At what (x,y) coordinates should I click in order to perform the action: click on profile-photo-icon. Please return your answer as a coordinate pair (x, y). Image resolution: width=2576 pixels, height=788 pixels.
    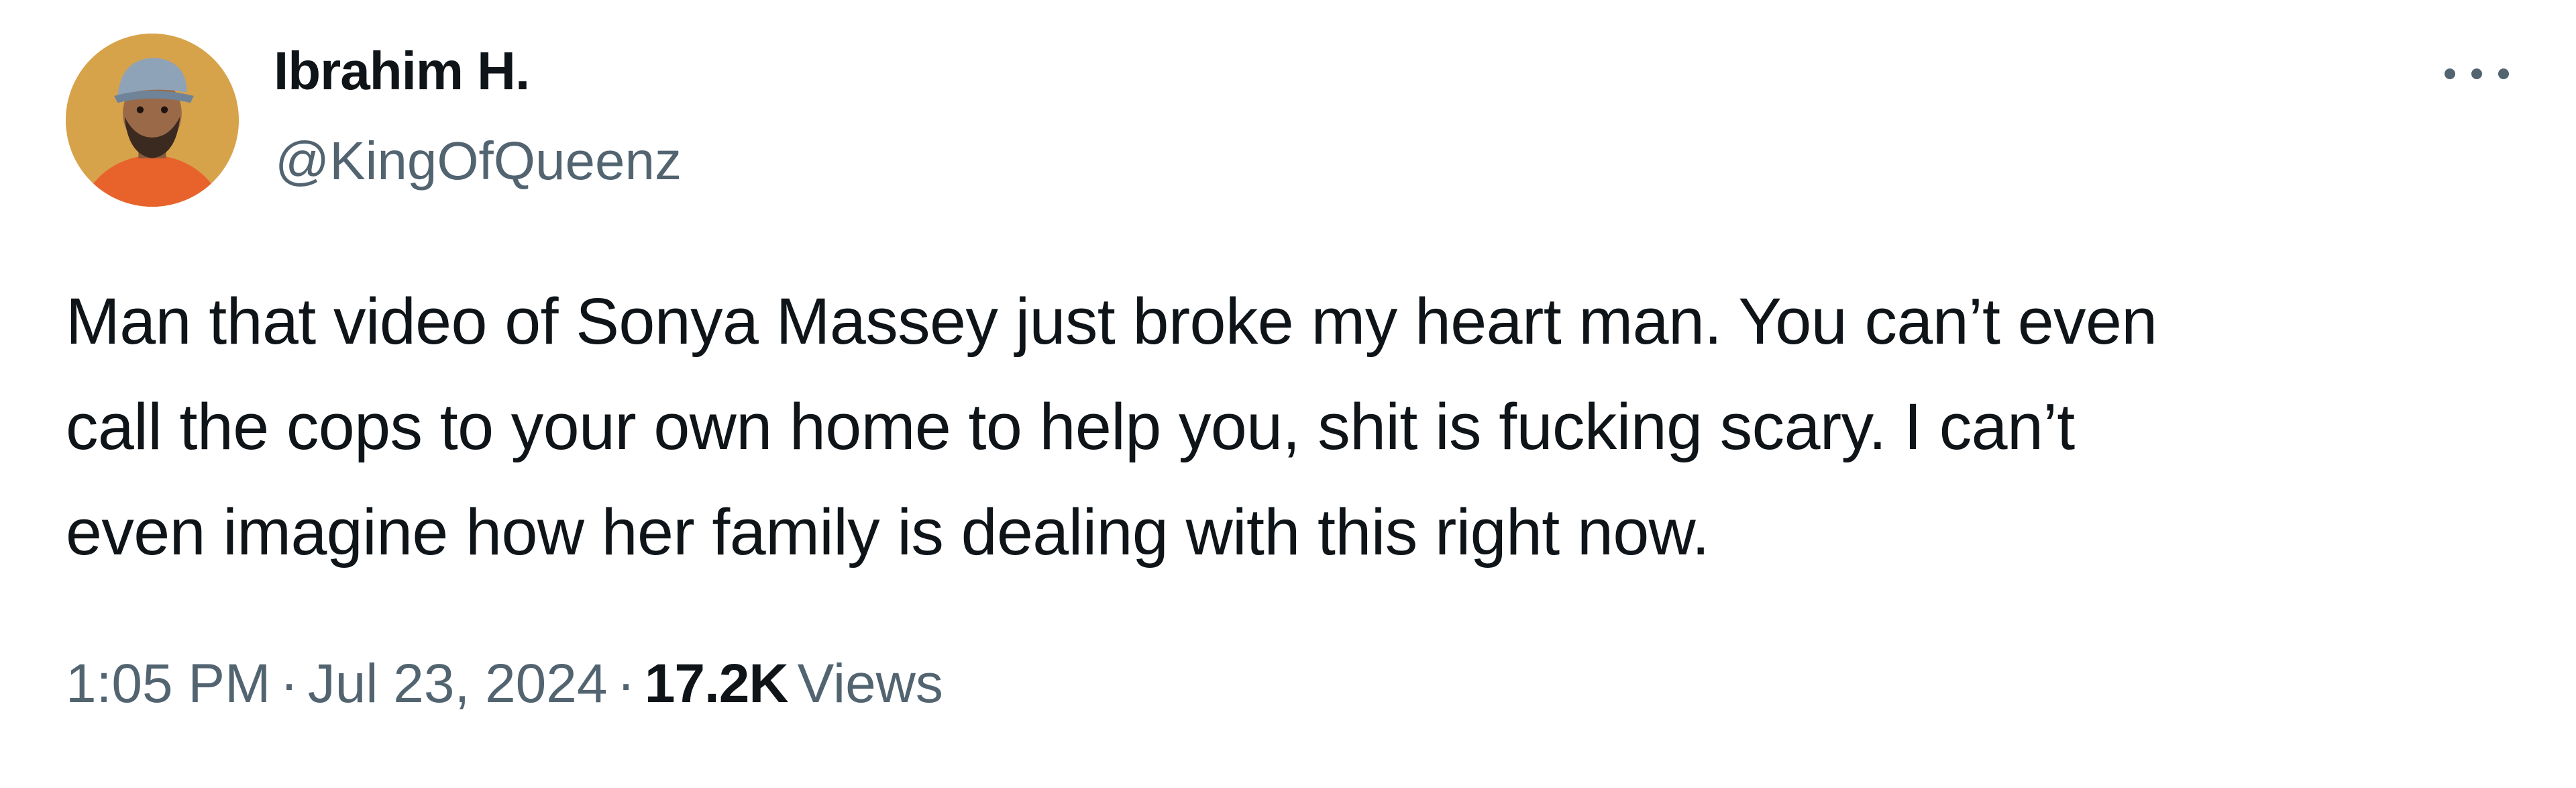
    Looking at the image, I should click on (152, 120).